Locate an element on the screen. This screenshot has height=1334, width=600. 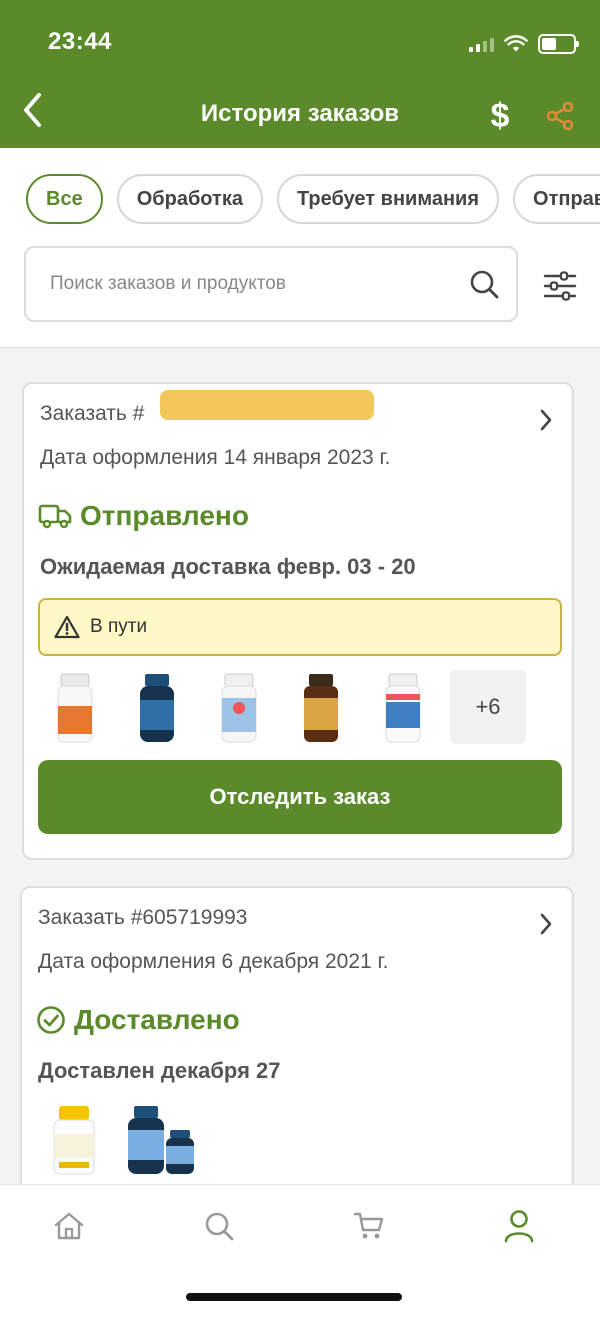
filter-settings-button is located at coordinates (560, 286).